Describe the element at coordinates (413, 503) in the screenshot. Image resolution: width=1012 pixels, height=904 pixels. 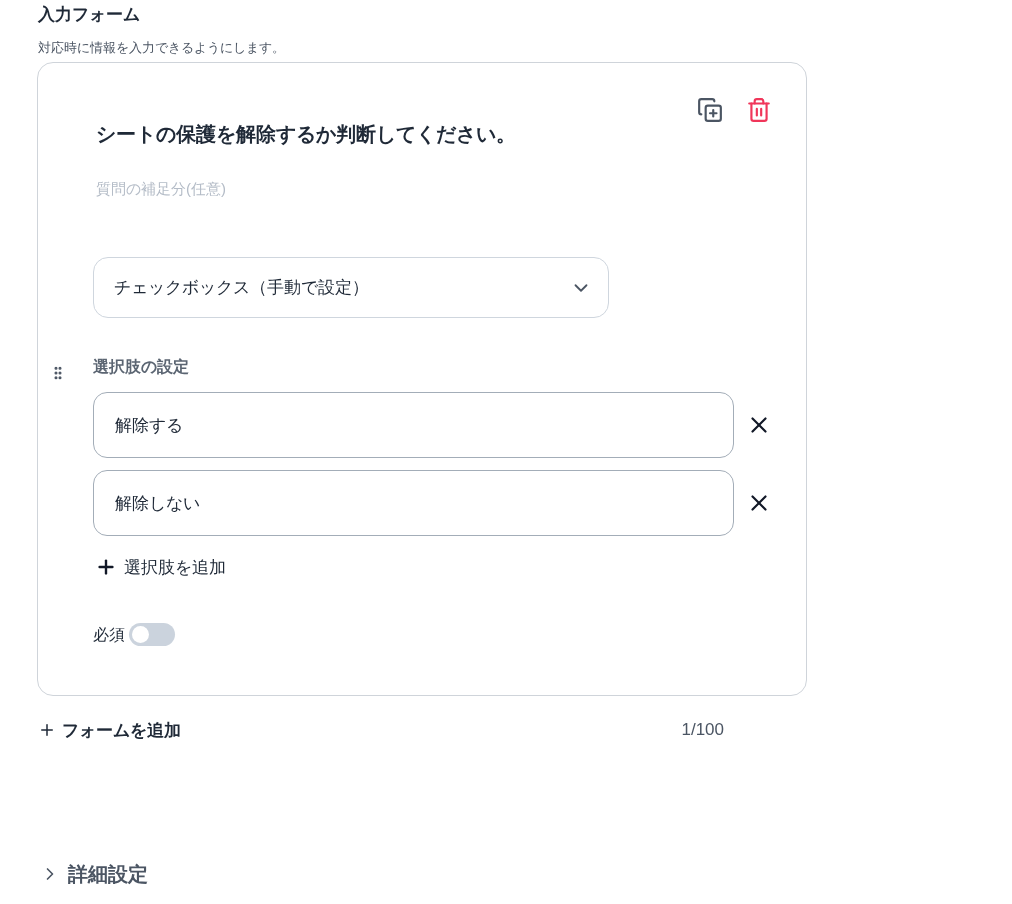
I see `choice-field: 解除しない` at that location.